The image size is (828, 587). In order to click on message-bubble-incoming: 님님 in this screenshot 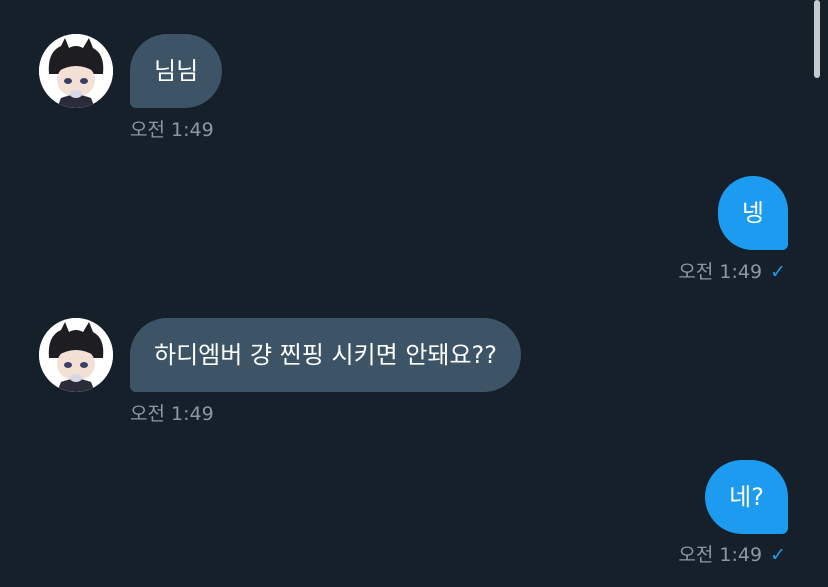, I will do `click(176, 71)`.